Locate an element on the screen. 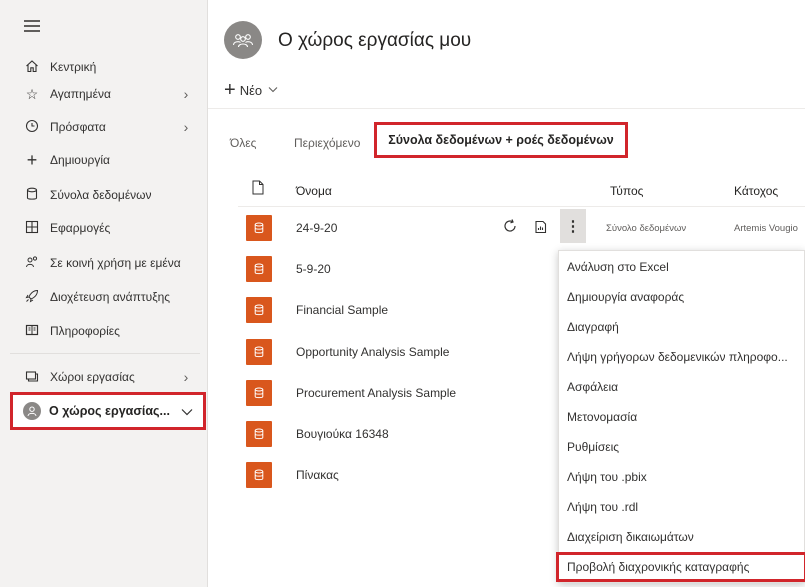 This screenshot has width=805, height=587. sidebar-item-label: Αγαπημένα is located at coordinates (80, 94).